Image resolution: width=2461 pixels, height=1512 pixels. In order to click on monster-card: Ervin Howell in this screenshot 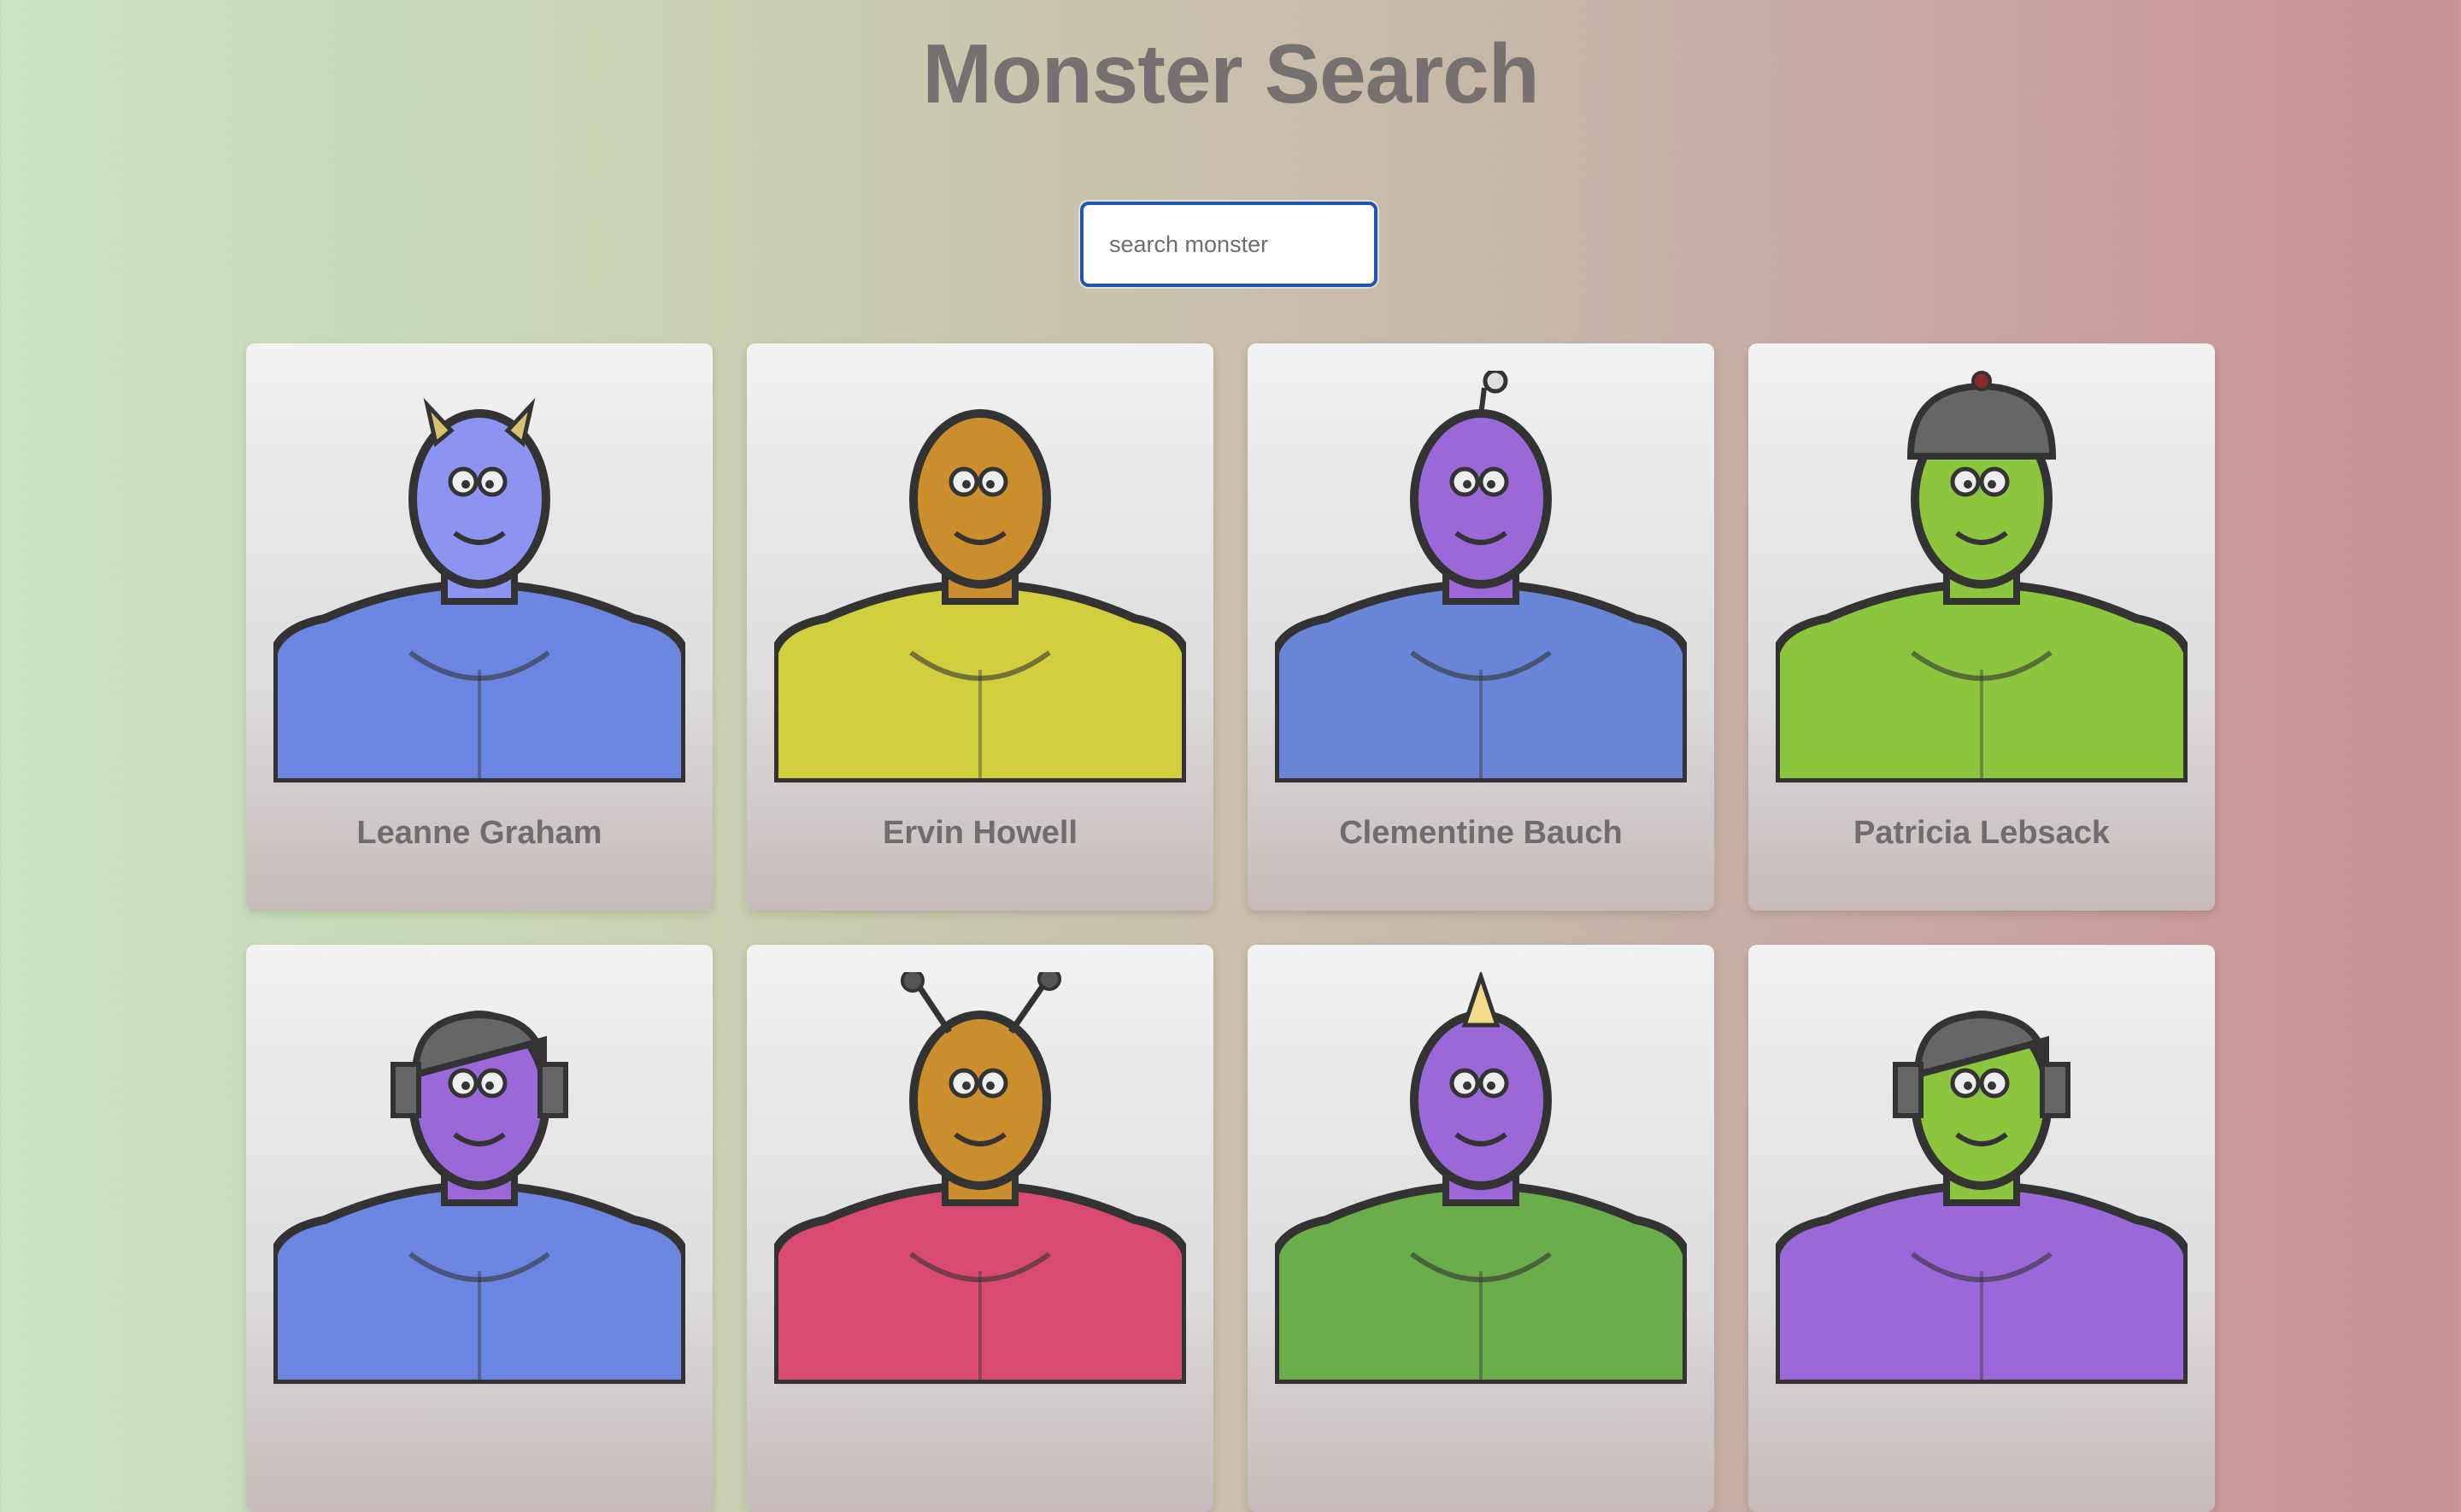, I will do `click(980, 627)`.